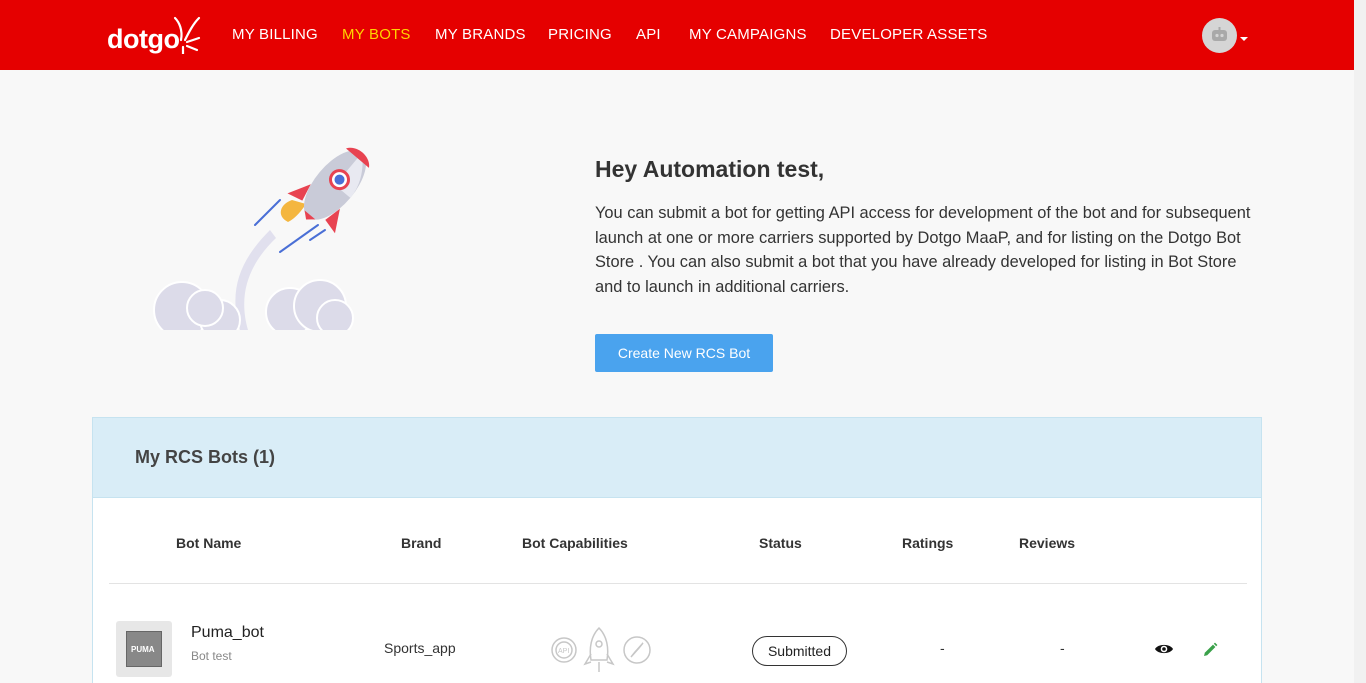 This screenshot has width=1366, height=683. Describe the element at coordinates (908, 34) in the screenshot. I see `nav-developer-assets: DEVELOPER ASSETS` at that location.